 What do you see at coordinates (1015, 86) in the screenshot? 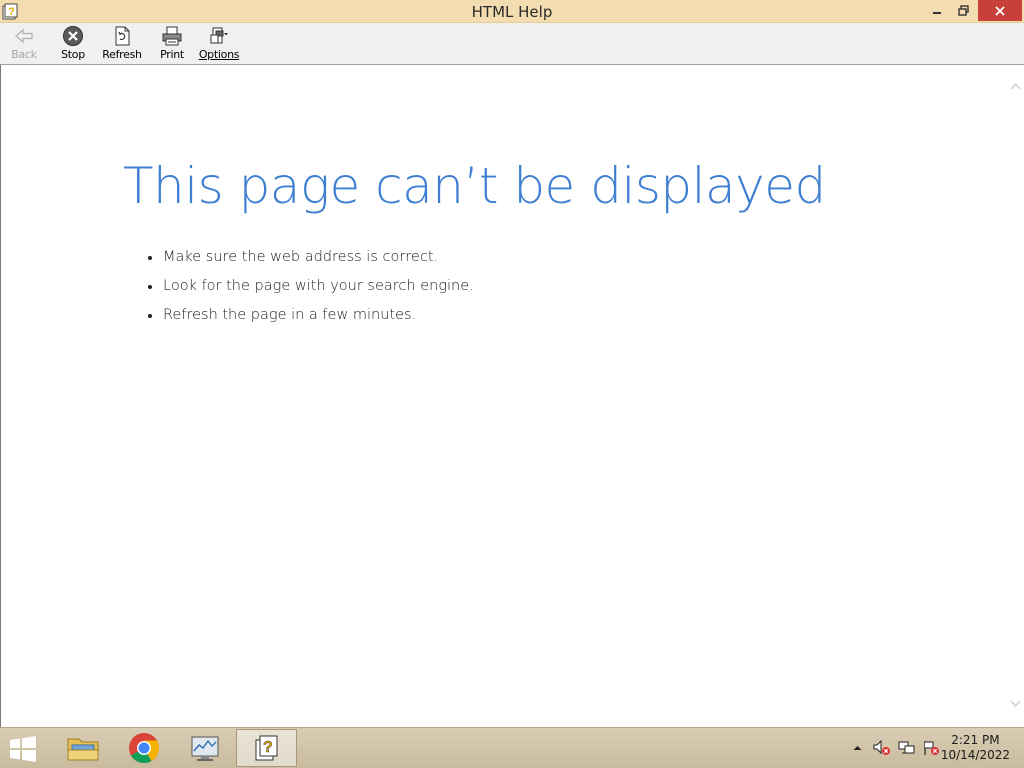
I see `scroll-up-icon` at bounding box center [1015, 86].